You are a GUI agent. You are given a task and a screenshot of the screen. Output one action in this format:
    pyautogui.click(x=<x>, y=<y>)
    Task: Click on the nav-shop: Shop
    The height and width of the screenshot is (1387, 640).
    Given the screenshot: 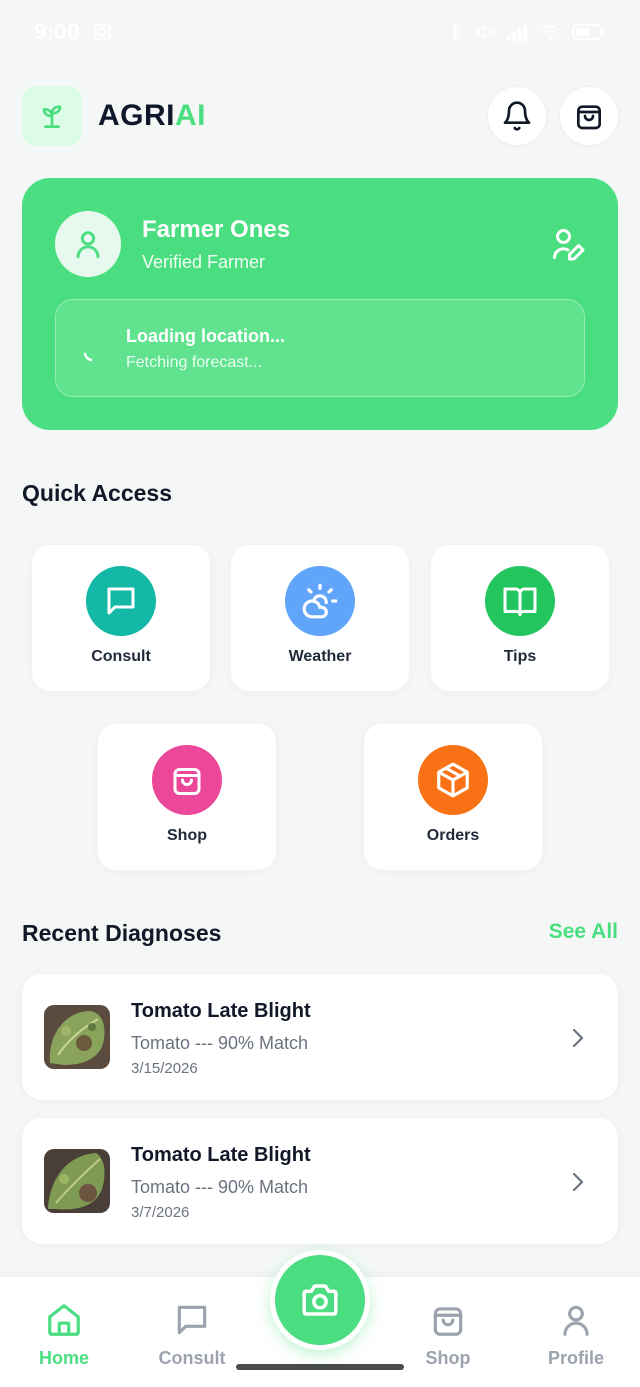 What is the action you would take?
    pyautogui.click(x=448, y=1335)
    